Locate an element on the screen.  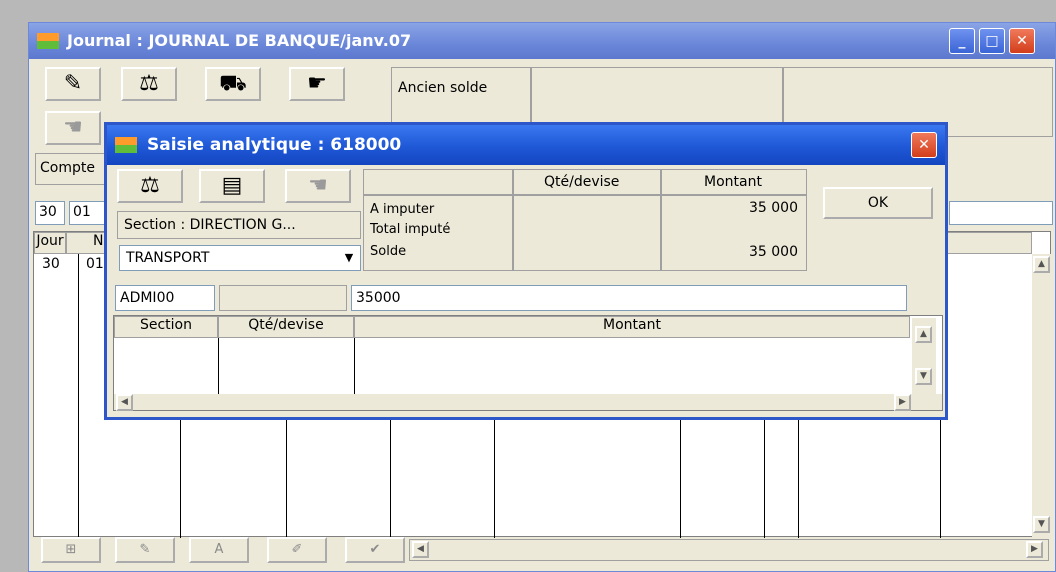
qte-input is located at coordinates (283, 298).